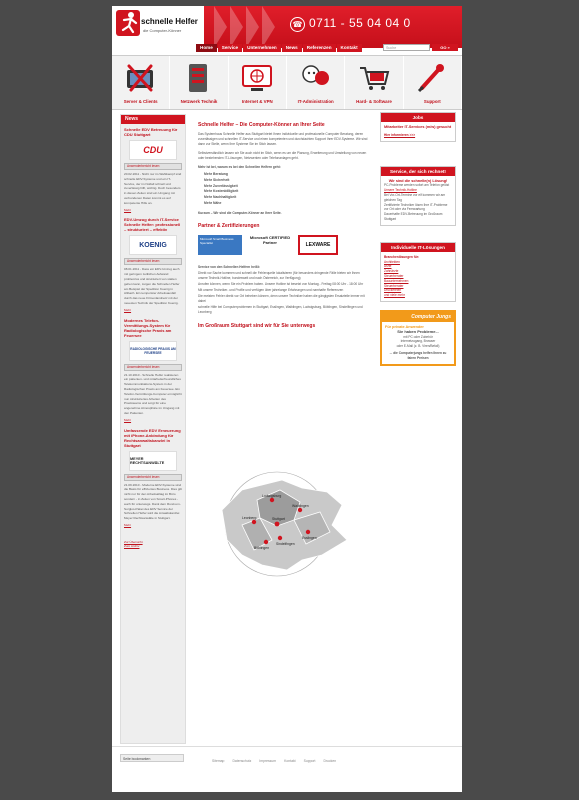 The width and height of the screenshot is (579, 800). What do you see at coordinates (297, 24) in the screenshot?
I see `phone-icon: ☎` at bounding box center [297, 24].